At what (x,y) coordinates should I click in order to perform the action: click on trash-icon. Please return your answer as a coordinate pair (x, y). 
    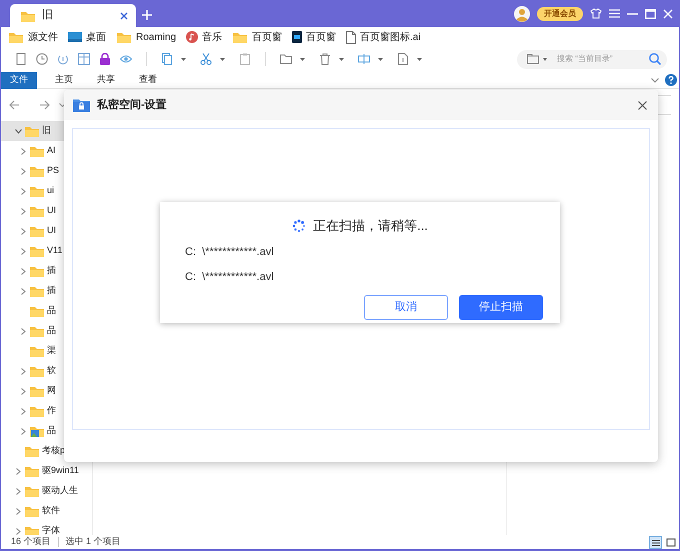
    Looking at the image, I should click on (325, 59).